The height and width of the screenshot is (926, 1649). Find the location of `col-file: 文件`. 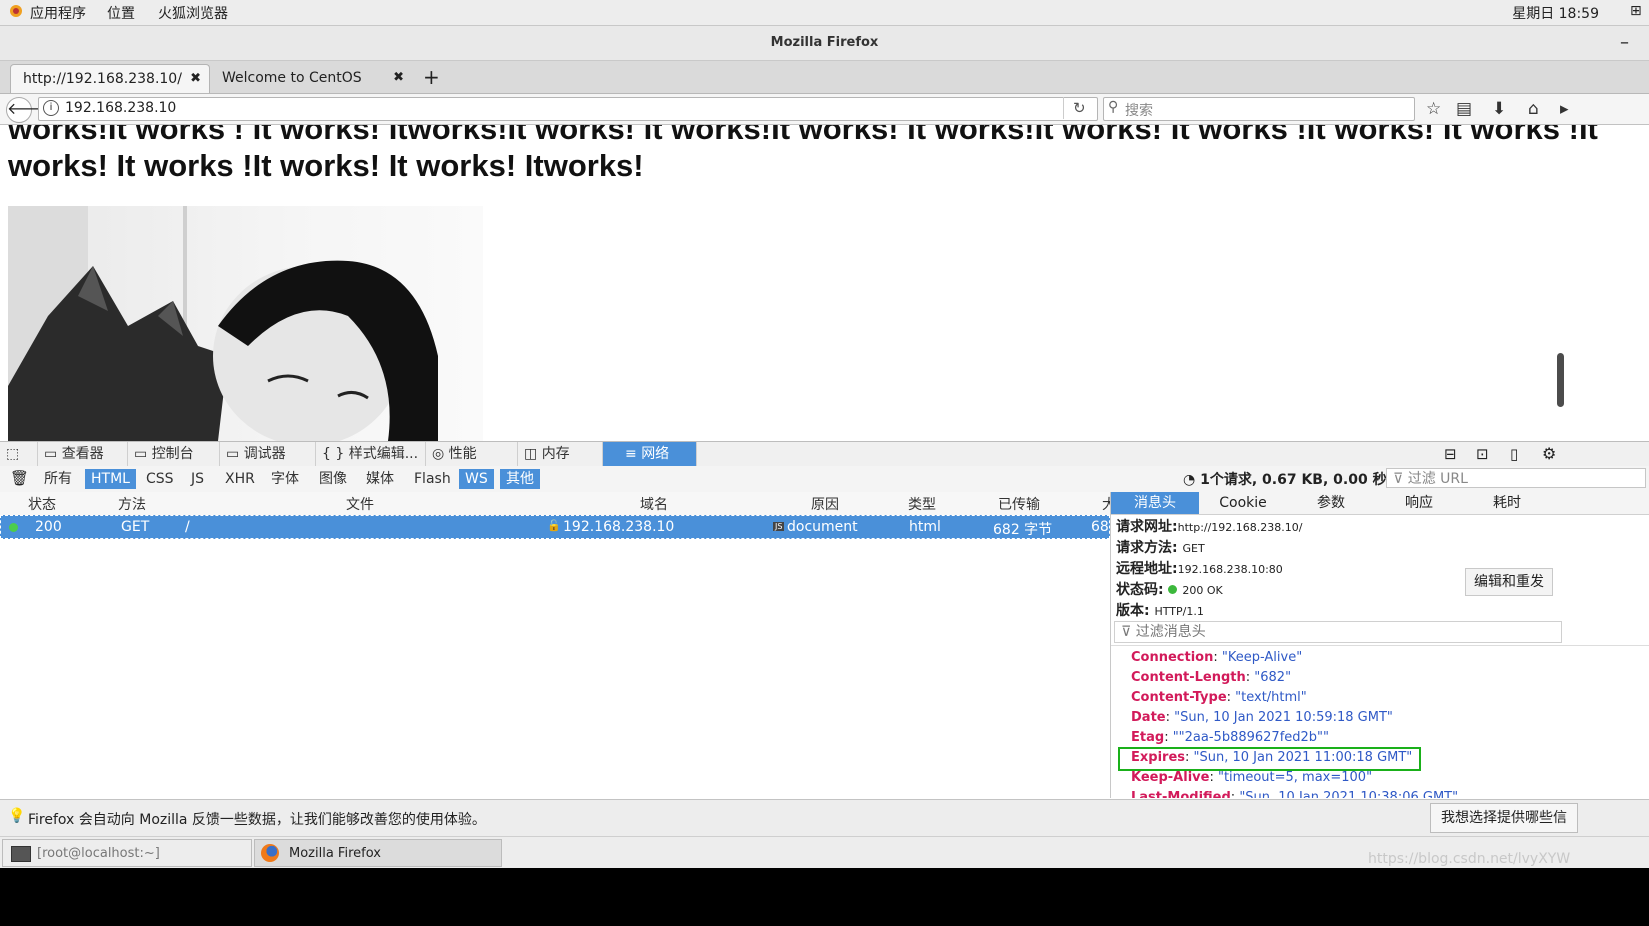

col-file: 文件 is located at coordinates (360, 504).